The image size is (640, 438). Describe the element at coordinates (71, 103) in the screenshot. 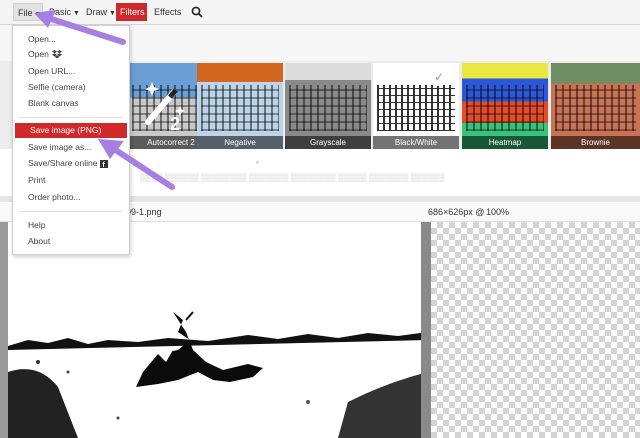

I see `menu-item-blank-canvas: Blank canvas` at that location.